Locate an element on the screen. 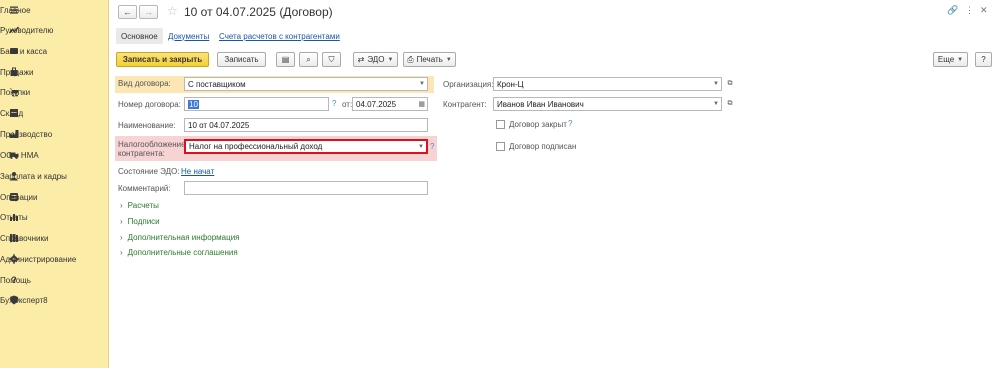 The image size is (1000, 368). edo-state-link: Не начат is located at coordinates (197, 171).